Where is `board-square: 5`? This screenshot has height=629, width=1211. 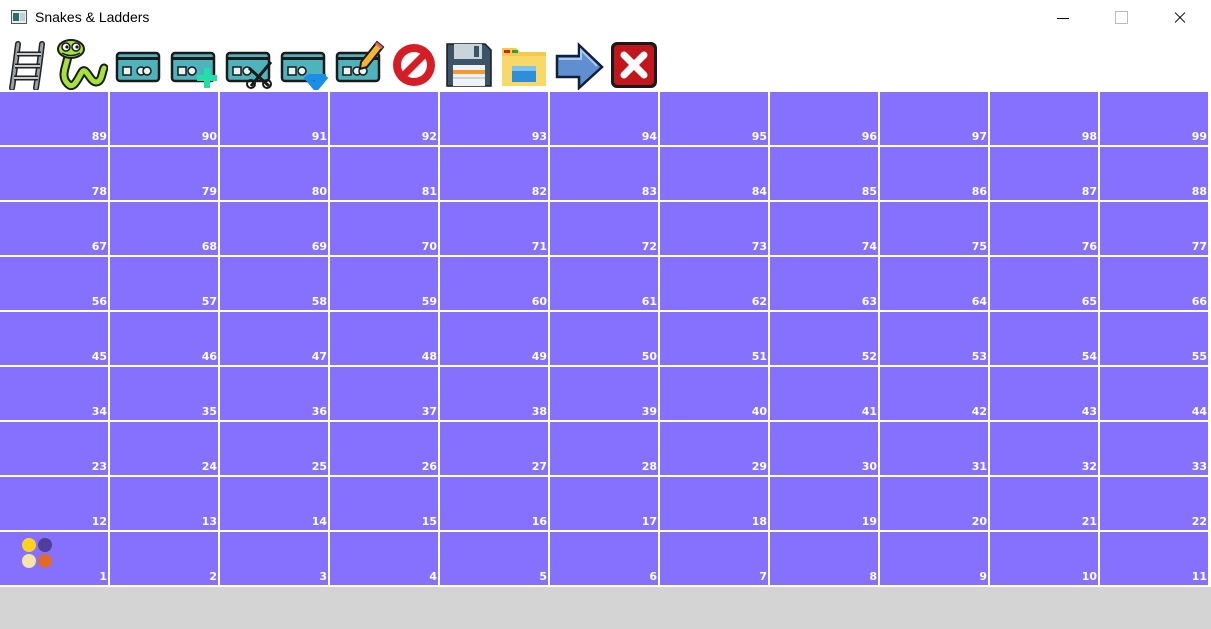 board-square: 5 is located at coordinates (495, 559).